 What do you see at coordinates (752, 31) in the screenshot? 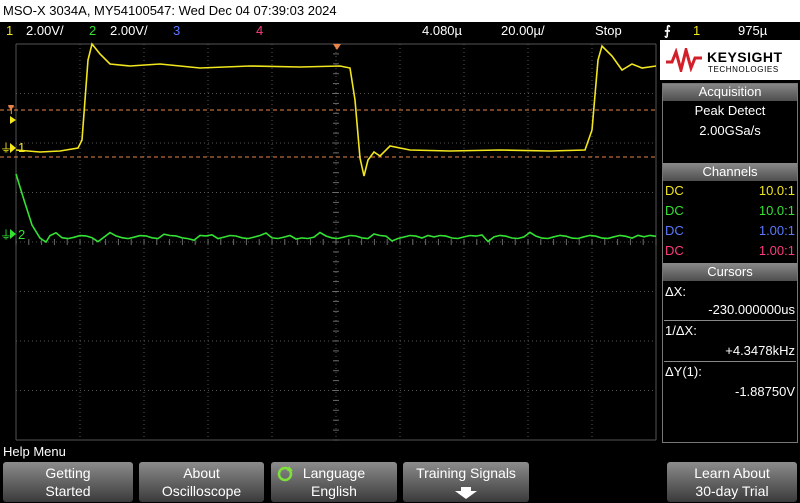
I see `trigger-level: 975µ` at bounding box center [752, 31].